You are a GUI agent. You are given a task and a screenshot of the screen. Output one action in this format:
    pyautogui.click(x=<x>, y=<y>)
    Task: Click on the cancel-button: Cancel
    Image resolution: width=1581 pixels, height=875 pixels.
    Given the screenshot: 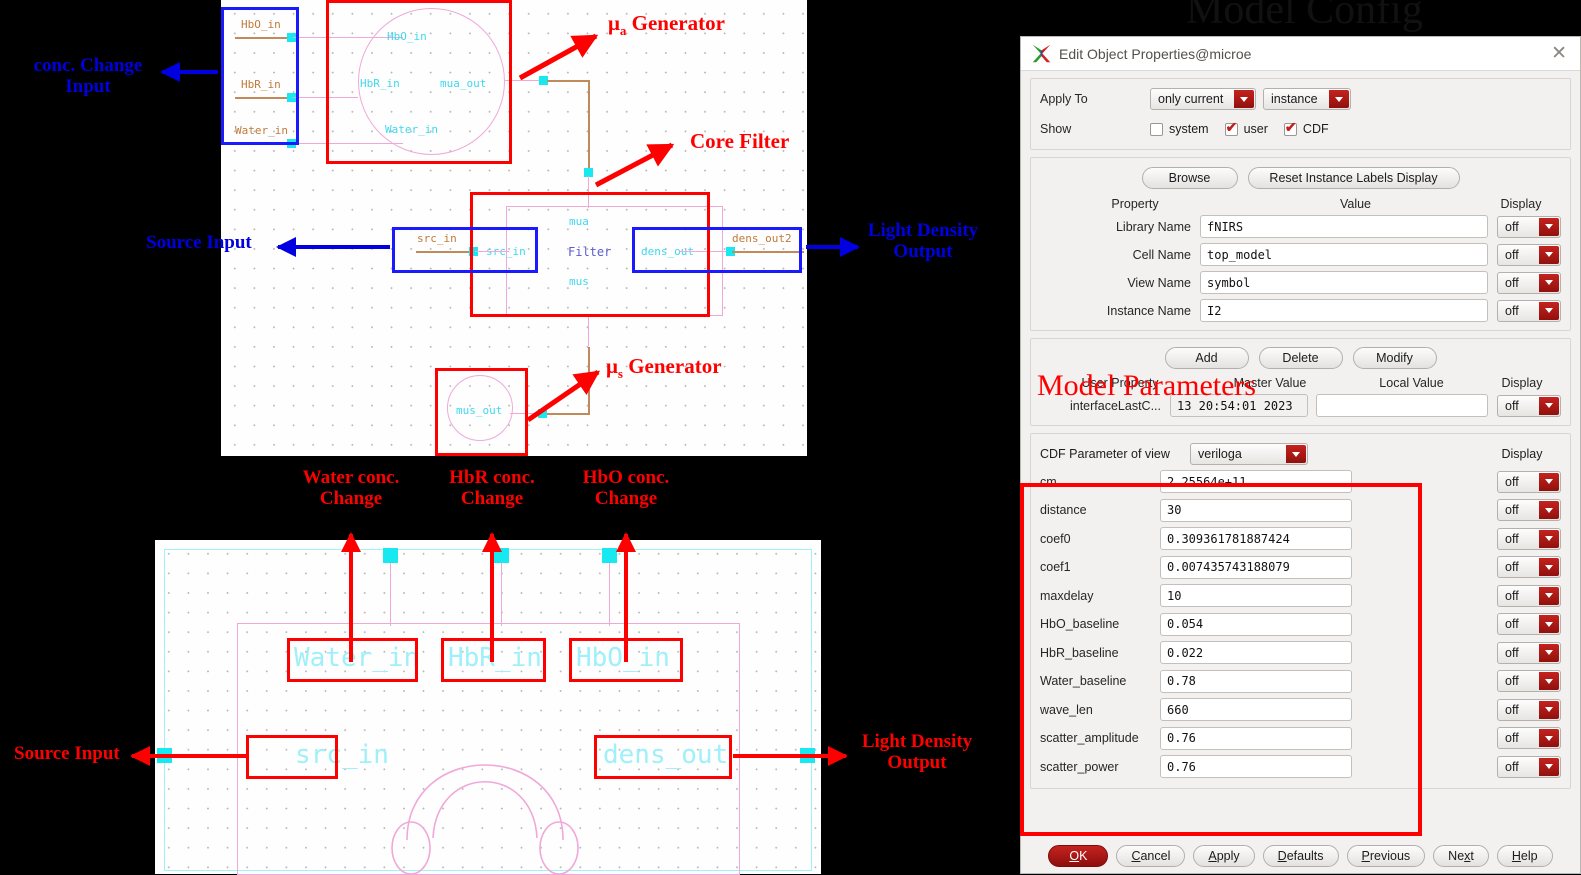 What is the action you would take?
    pyautogui.click(x=1151, y=856)
    